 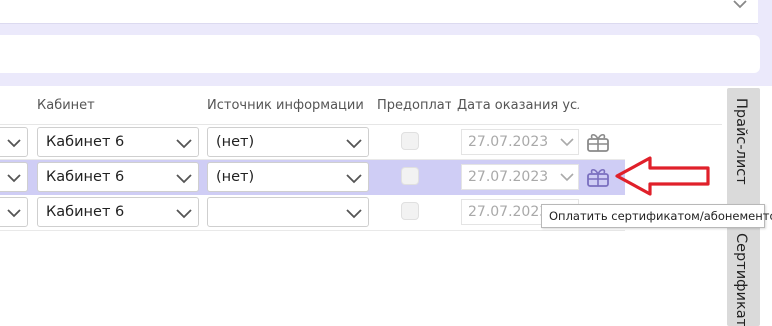 What do you see at coordinates (288, 212) in the screenshot?
I see `source-select` at bounding box center [288, 212].